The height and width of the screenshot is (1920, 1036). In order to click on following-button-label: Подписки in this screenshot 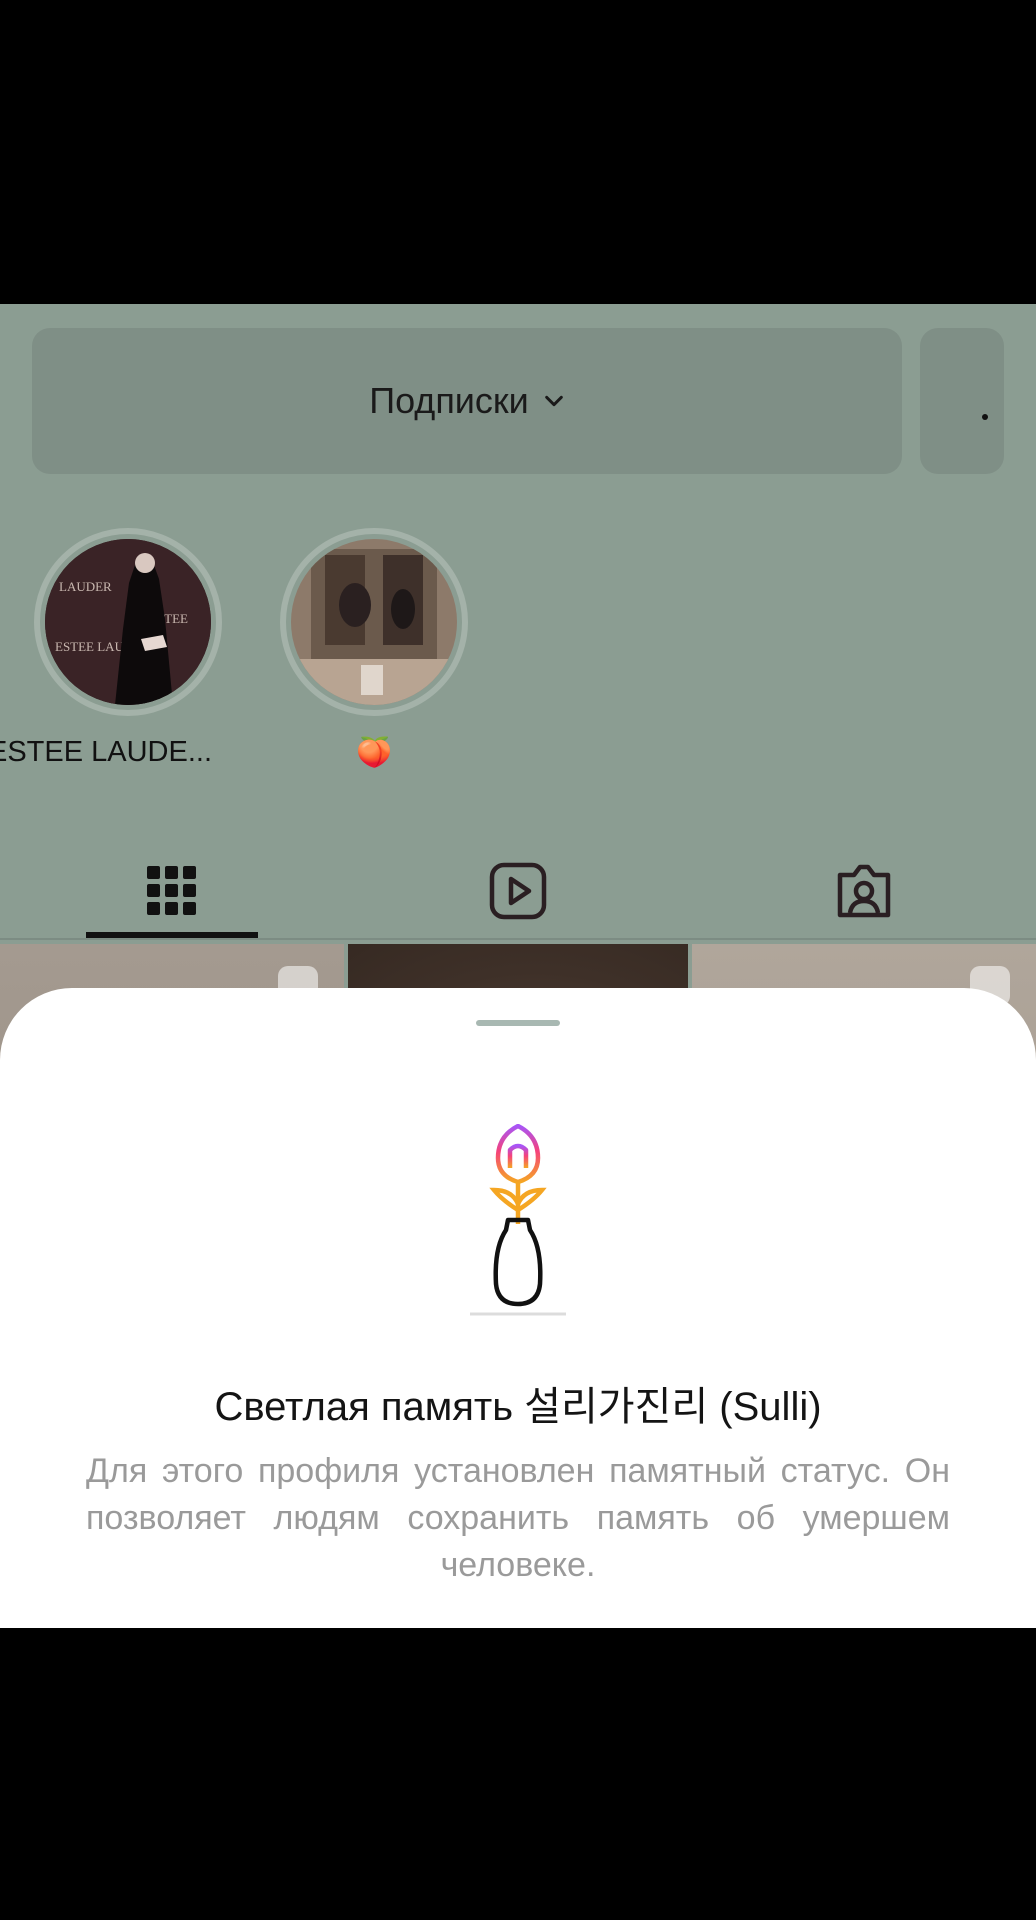, I will do `click(449, 400)`.